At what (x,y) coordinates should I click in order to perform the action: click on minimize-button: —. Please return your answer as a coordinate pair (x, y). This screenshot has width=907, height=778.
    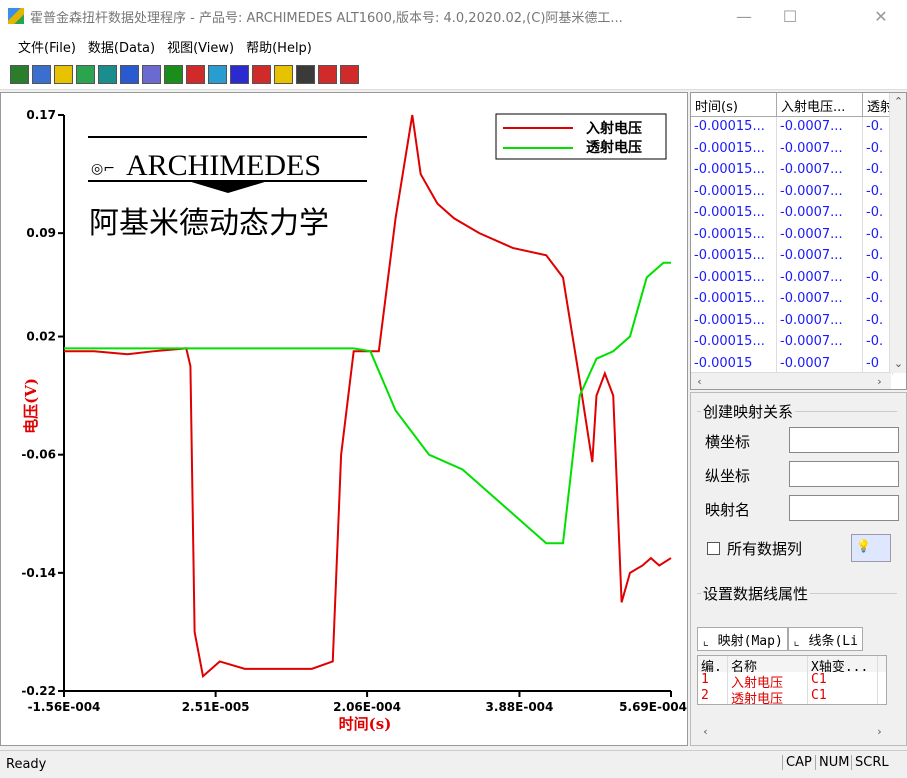
    Looking at the image, I should click on (744, 16).